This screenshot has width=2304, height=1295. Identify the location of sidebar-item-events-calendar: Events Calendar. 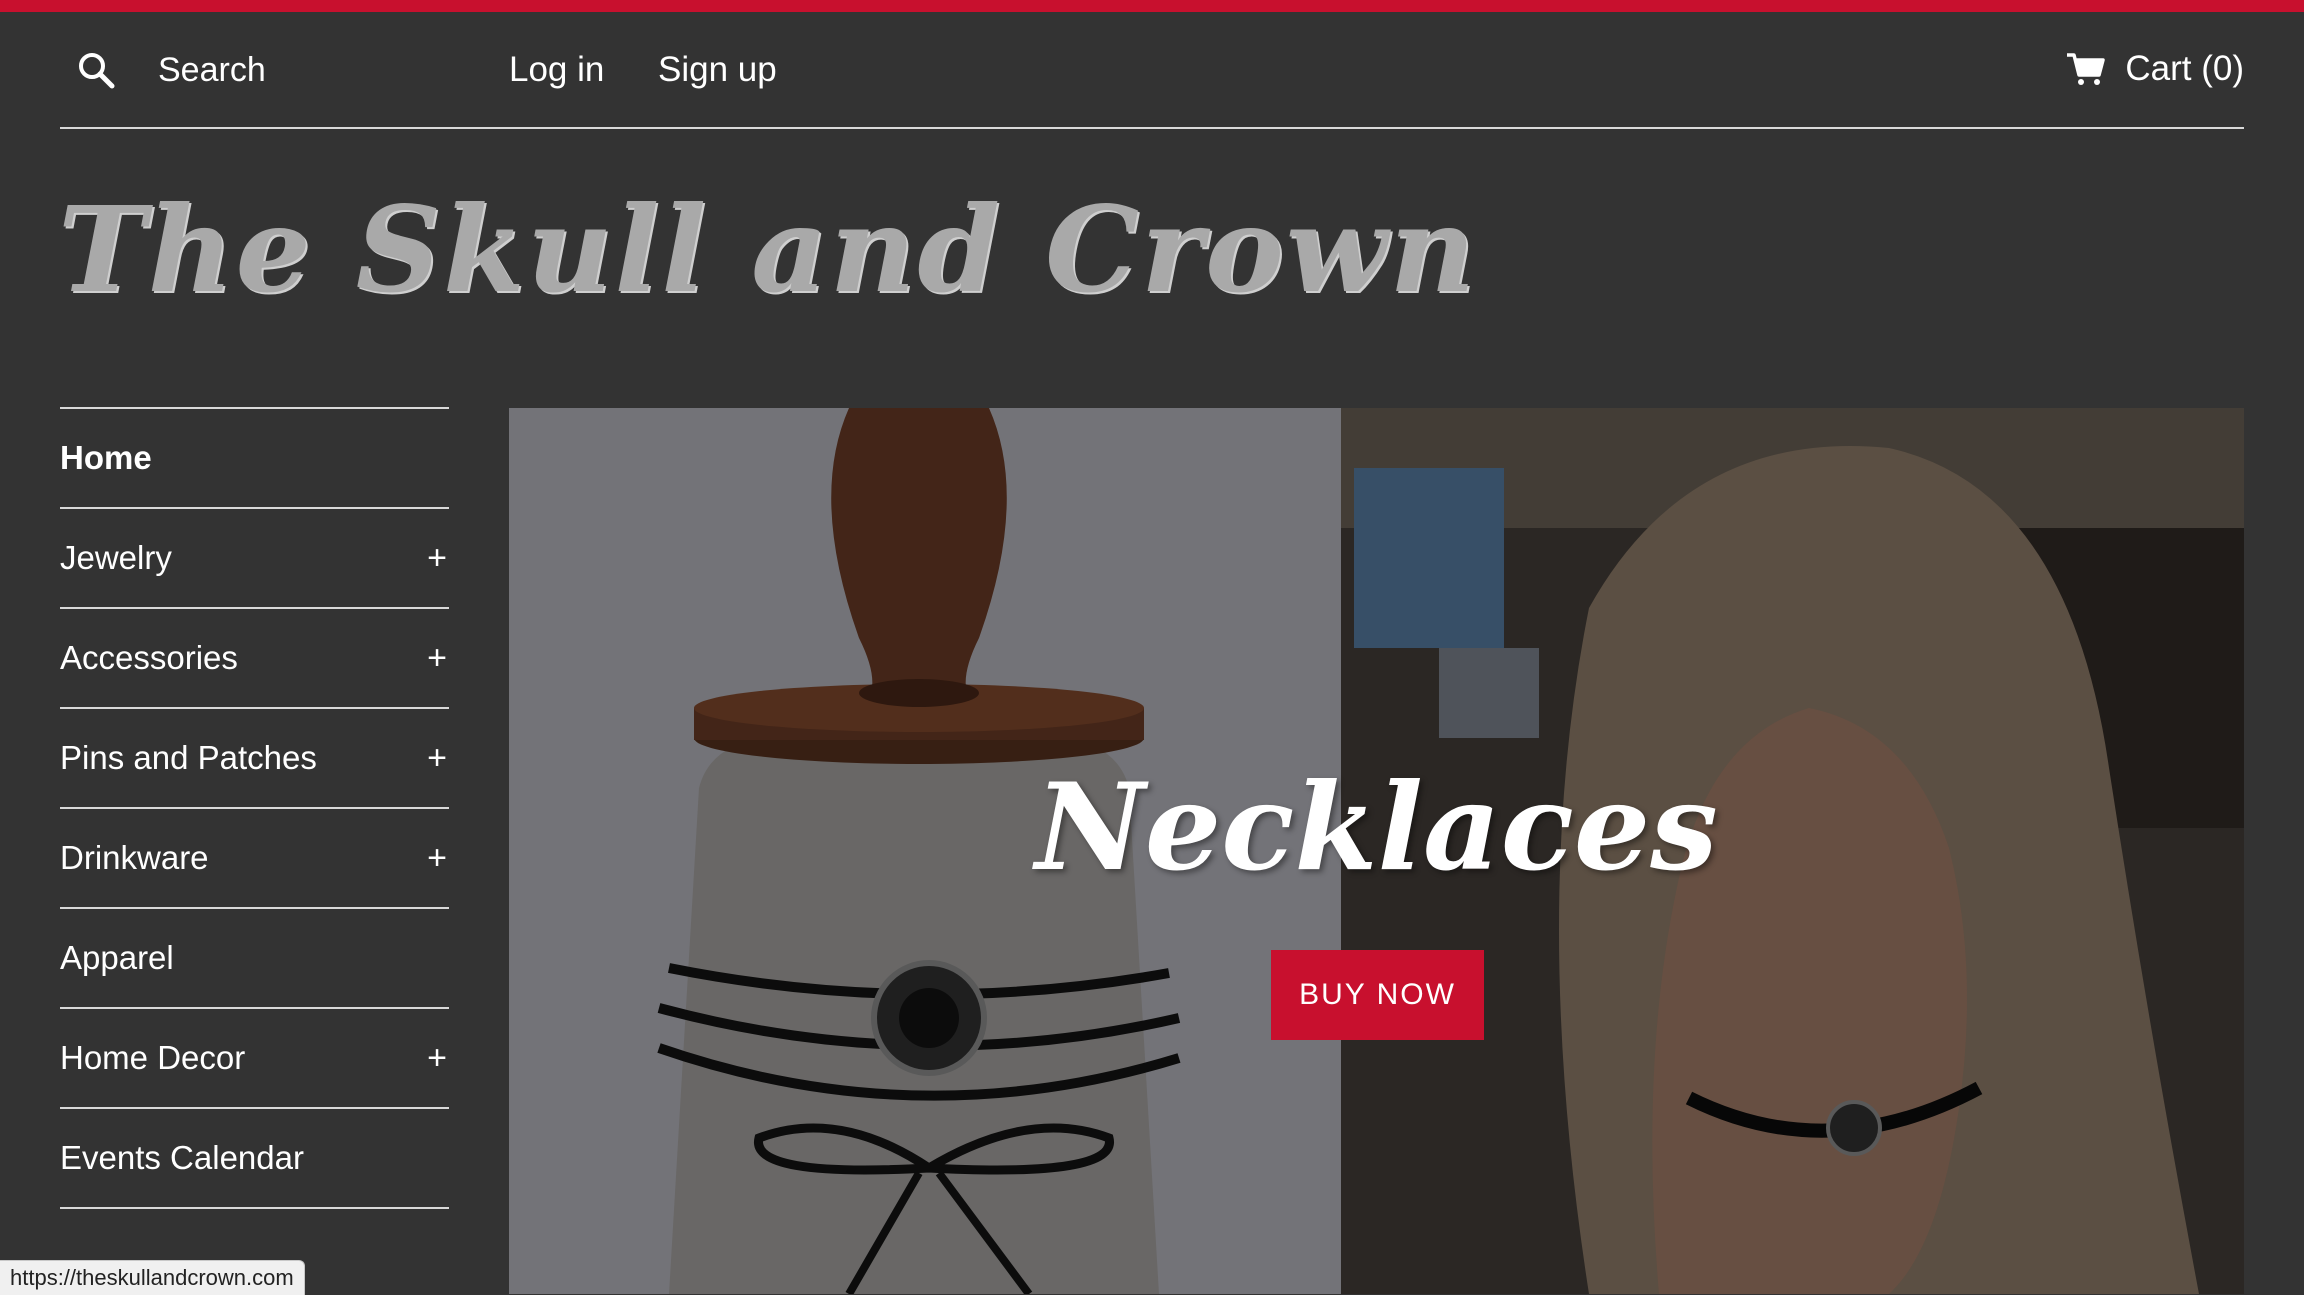
(254, 1159).